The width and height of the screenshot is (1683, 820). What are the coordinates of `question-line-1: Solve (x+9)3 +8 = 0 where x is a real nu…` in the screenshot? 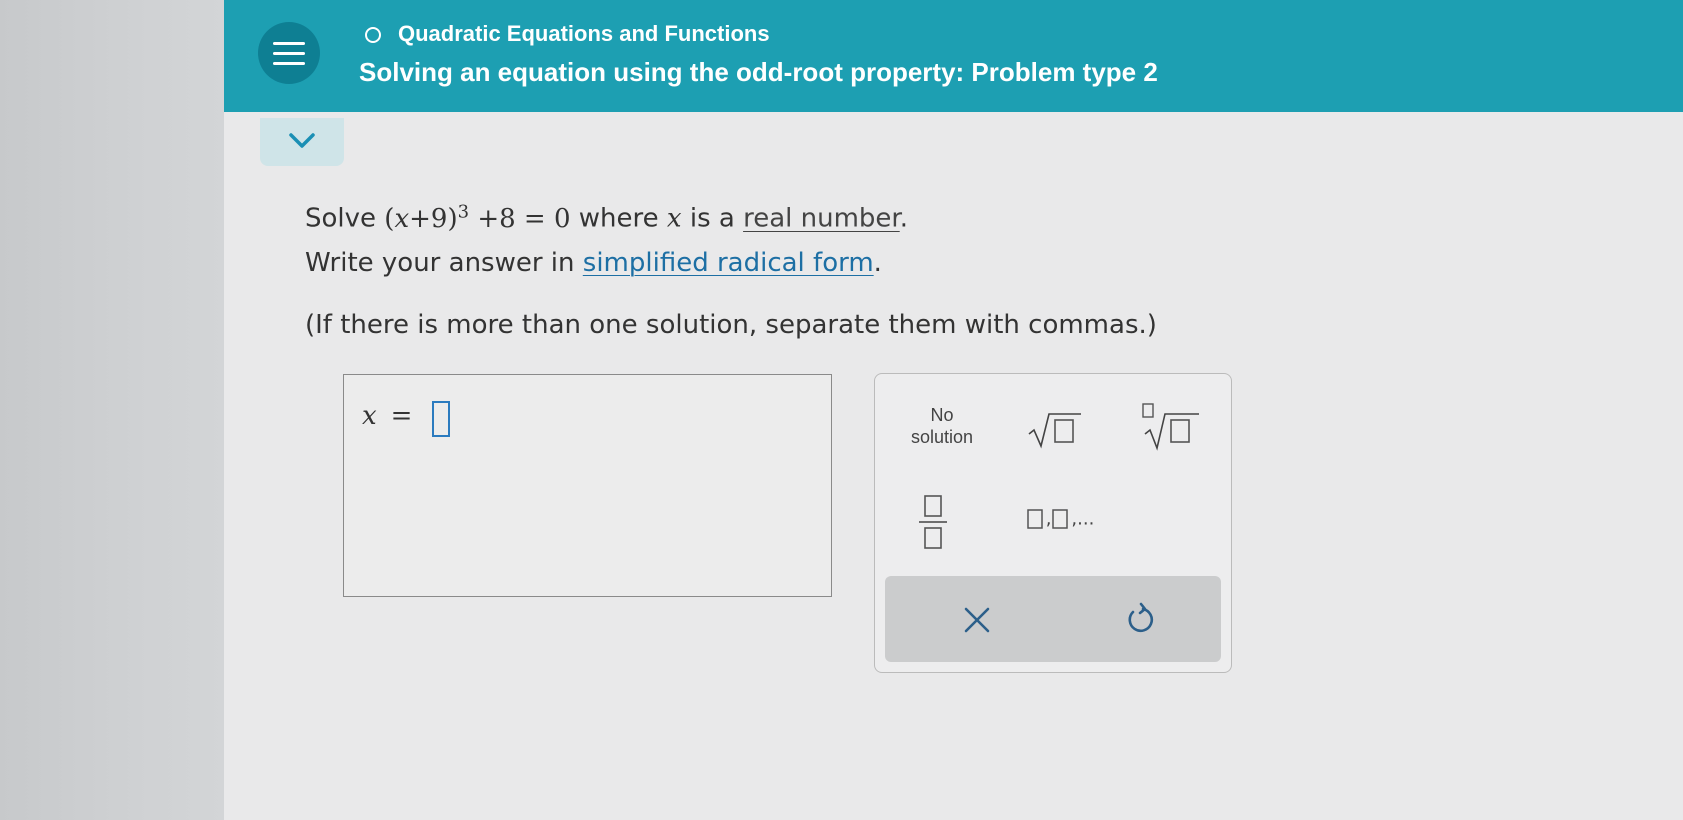 It's located at (606, 217).